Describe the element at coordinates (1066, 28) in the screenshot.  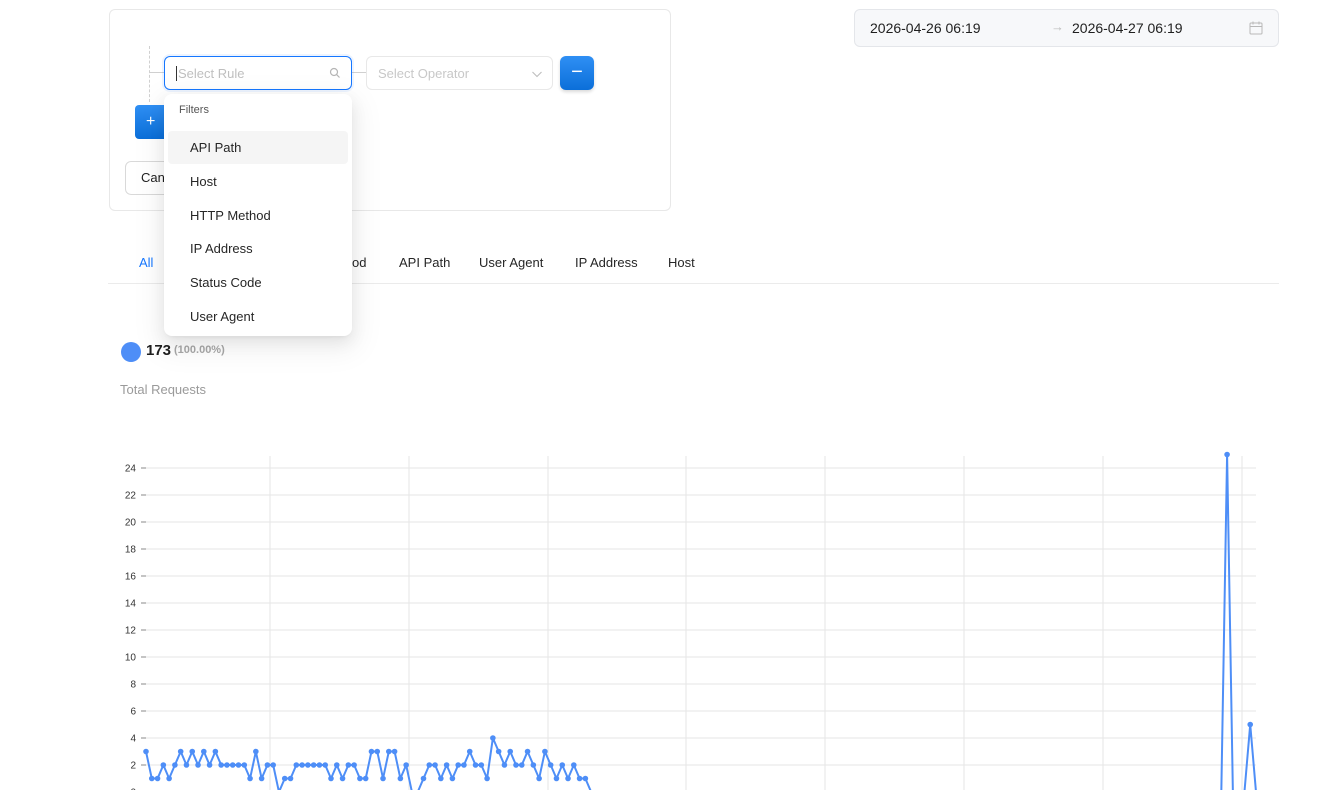
I see `date-range-picker: 2026-04-26 06:19 → 2026-04-27 06:19` at that location.